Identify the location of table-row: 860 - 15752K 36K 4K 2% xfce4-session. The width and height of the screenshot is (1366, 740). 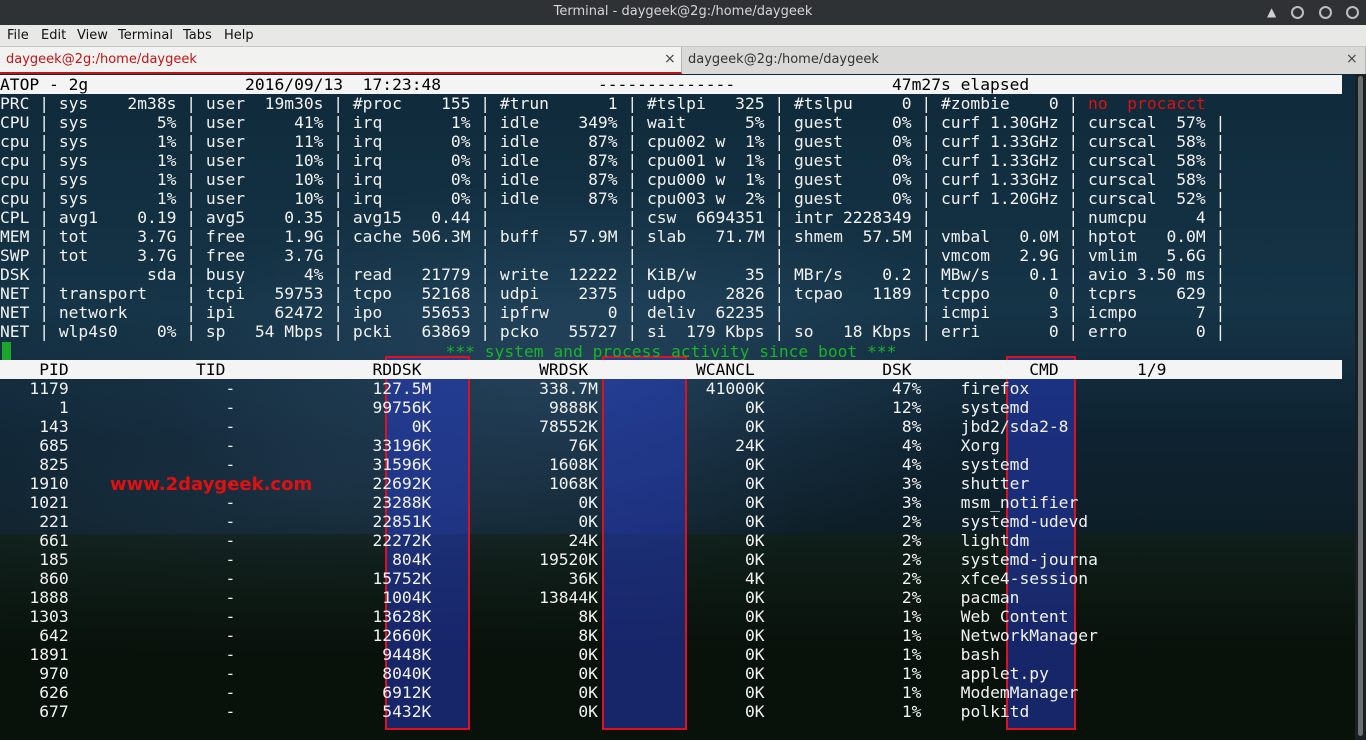
(544, 578).